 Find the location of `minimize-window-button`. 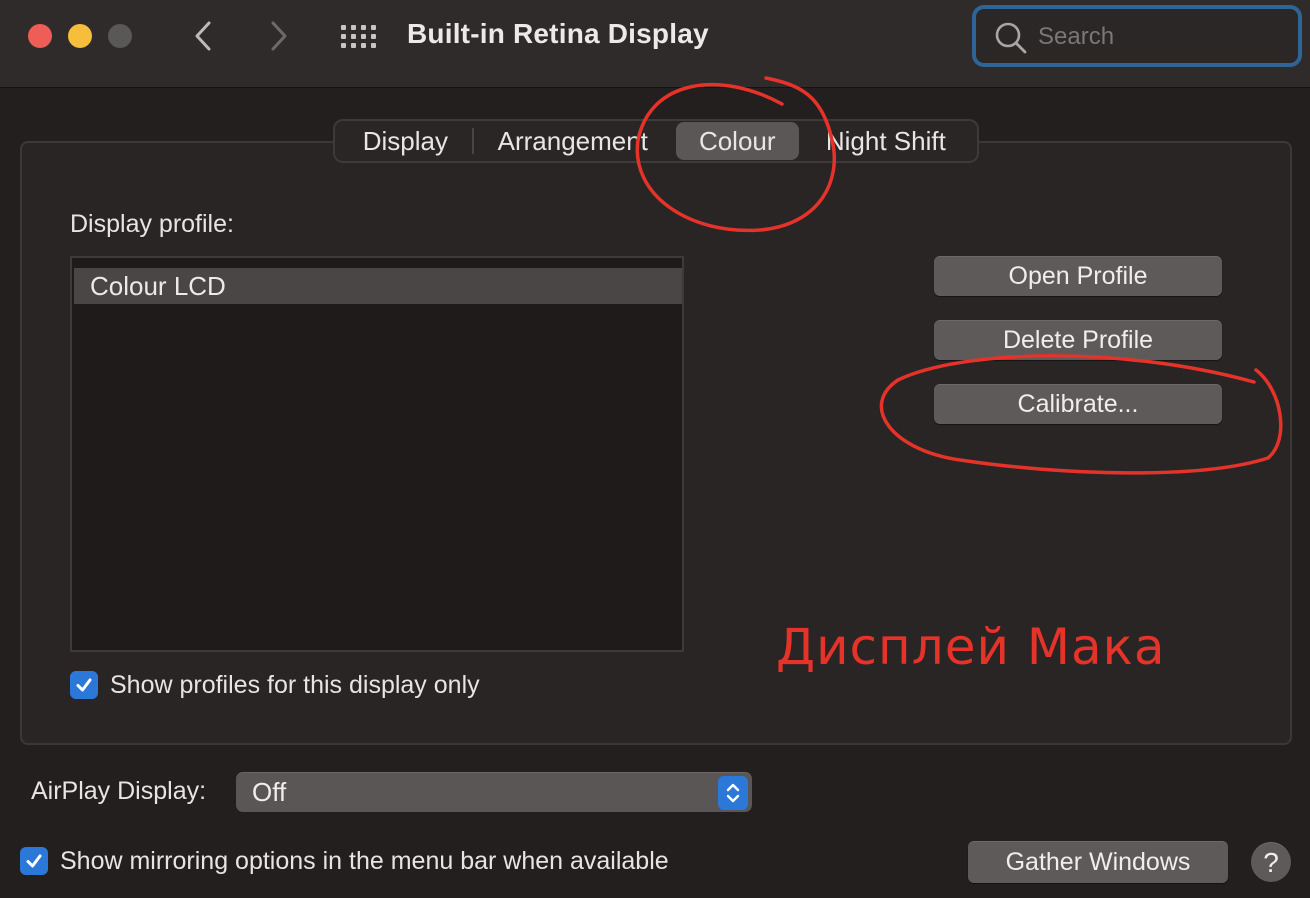

minimize-window-button is located at coordinates (80, 36).